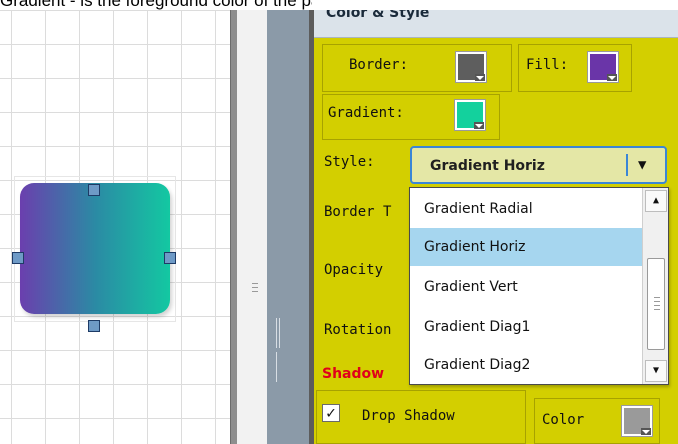 This screenshot has width=678, height=444. Describe the element at coordinates (349, 162) in the screenshot. I see `style-label: Style:` at that location.